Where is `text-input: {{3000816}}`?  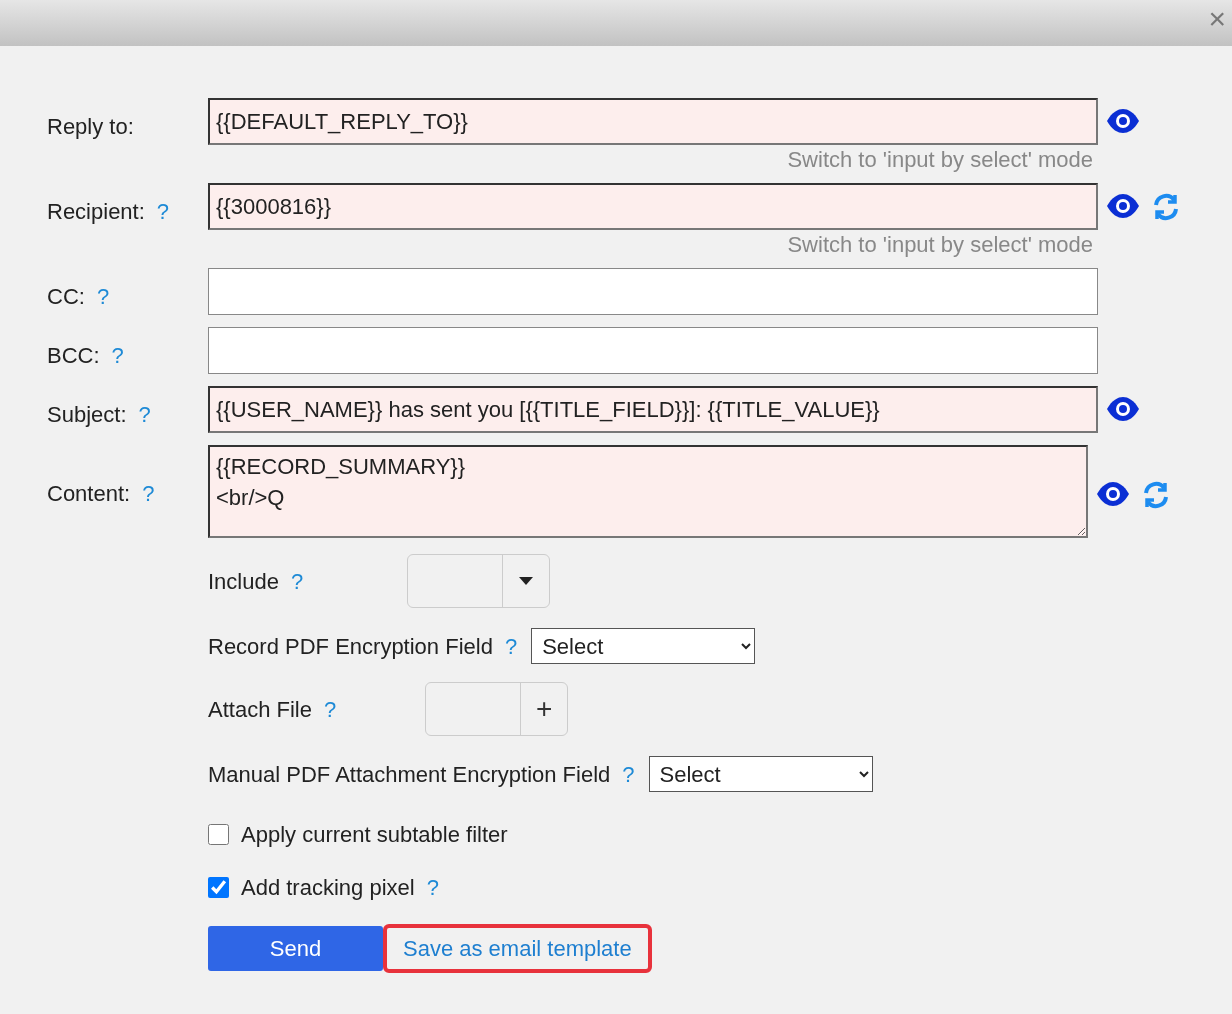
text-input: {{3000816}} is located at coordinates (653, 206).